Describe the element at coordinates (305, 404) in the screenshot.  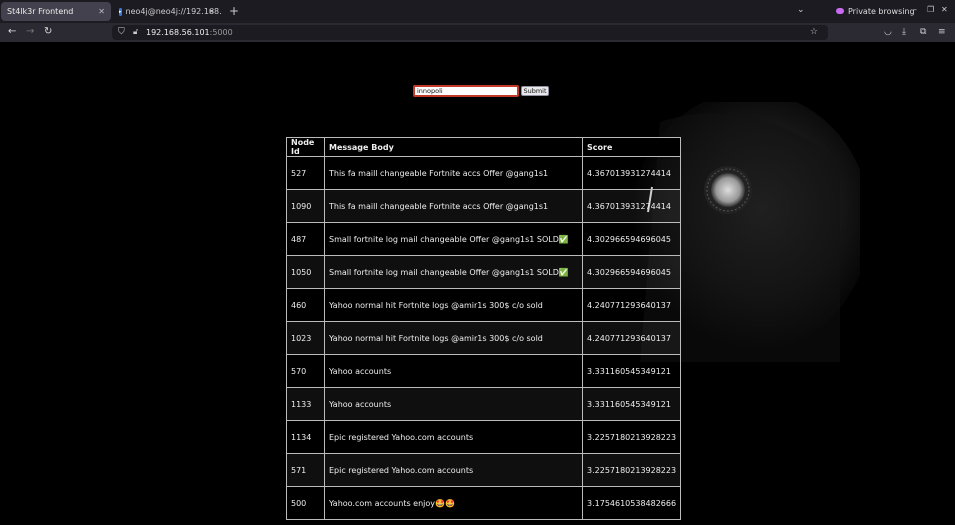
I see `cell-node-id: 1133` at that location.